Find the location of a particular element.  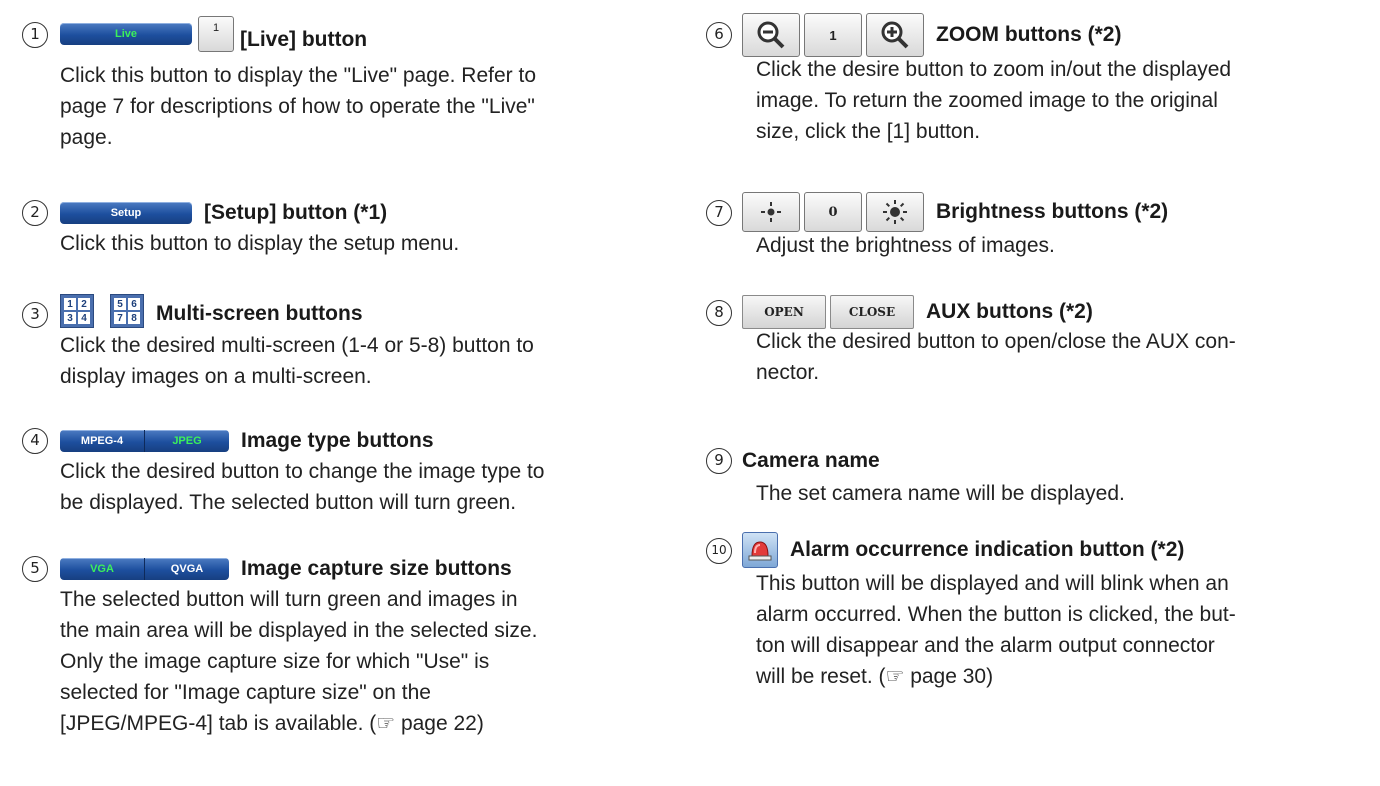

item-number: 2 is located at coordinates (35, 213).